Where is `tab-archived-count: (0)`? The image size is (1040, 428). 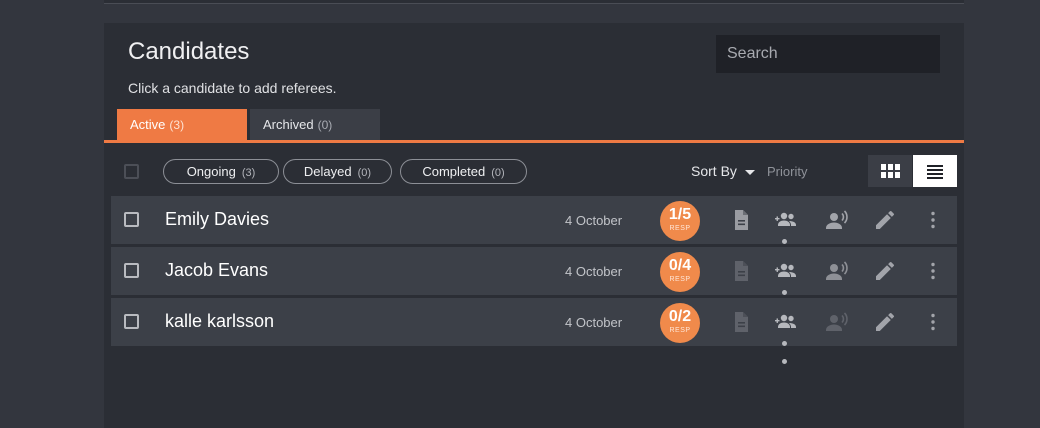
tab-archived-count: (0) is located at coordinates (325, 125).